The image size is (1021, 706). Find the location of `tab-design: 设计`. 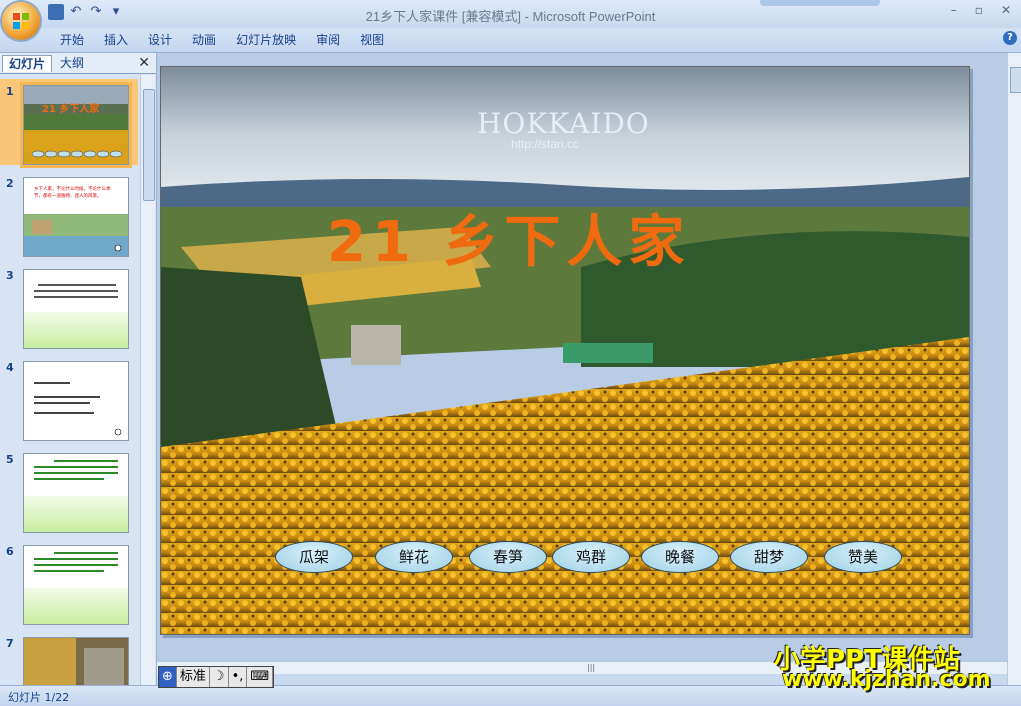

tab-design: 设计 is located at coordinates (166, 40).